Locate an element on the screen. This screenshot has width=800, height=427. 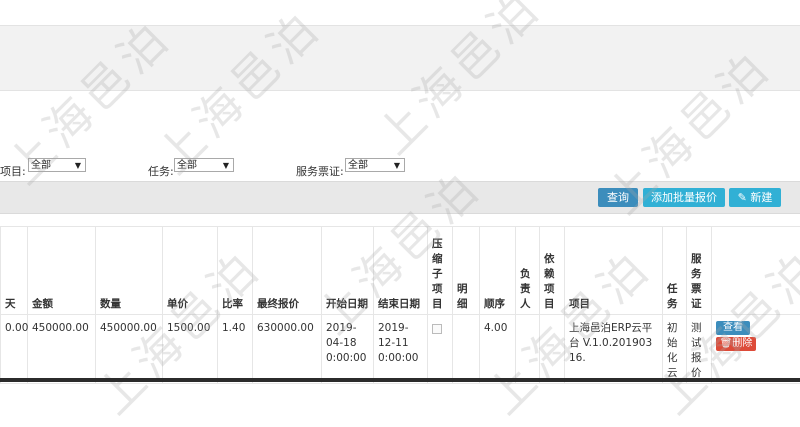
cell-start-date: 2019-04-18 0:00:00 is located at coordinates (348, 349).